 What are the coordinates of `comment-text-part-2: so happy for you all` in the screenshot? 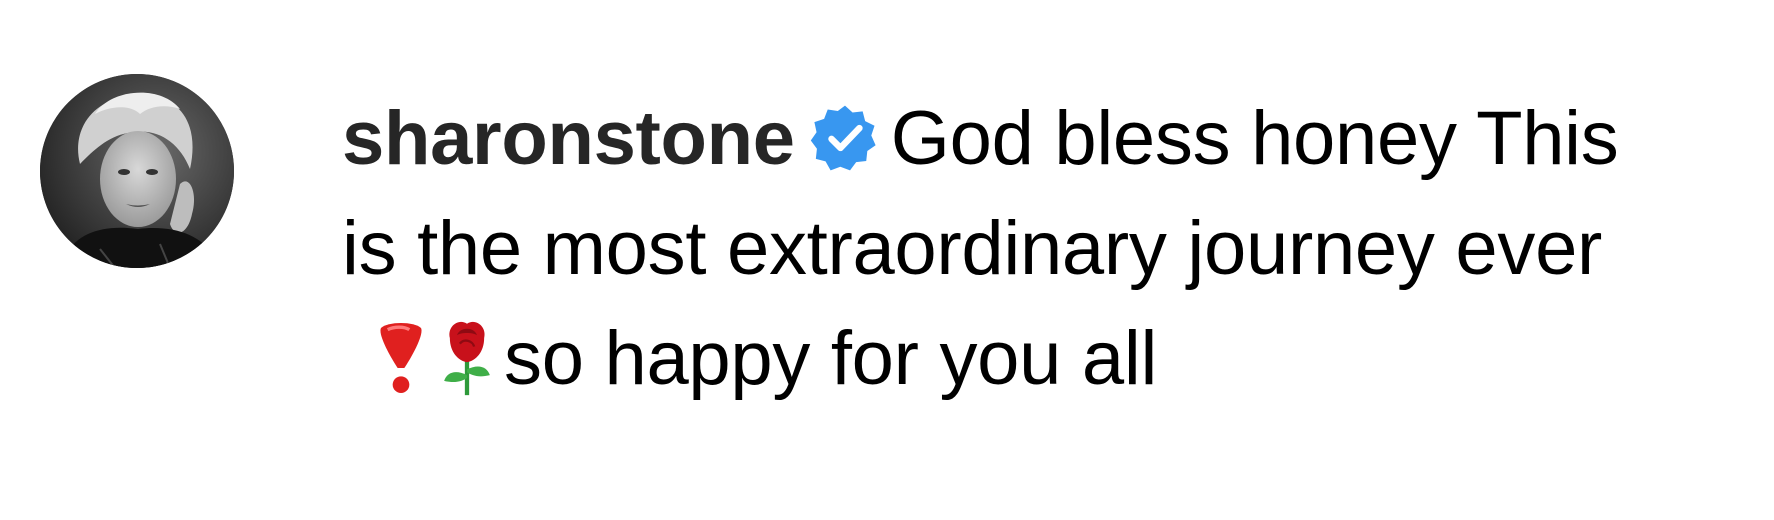 It's located at (831, 358).